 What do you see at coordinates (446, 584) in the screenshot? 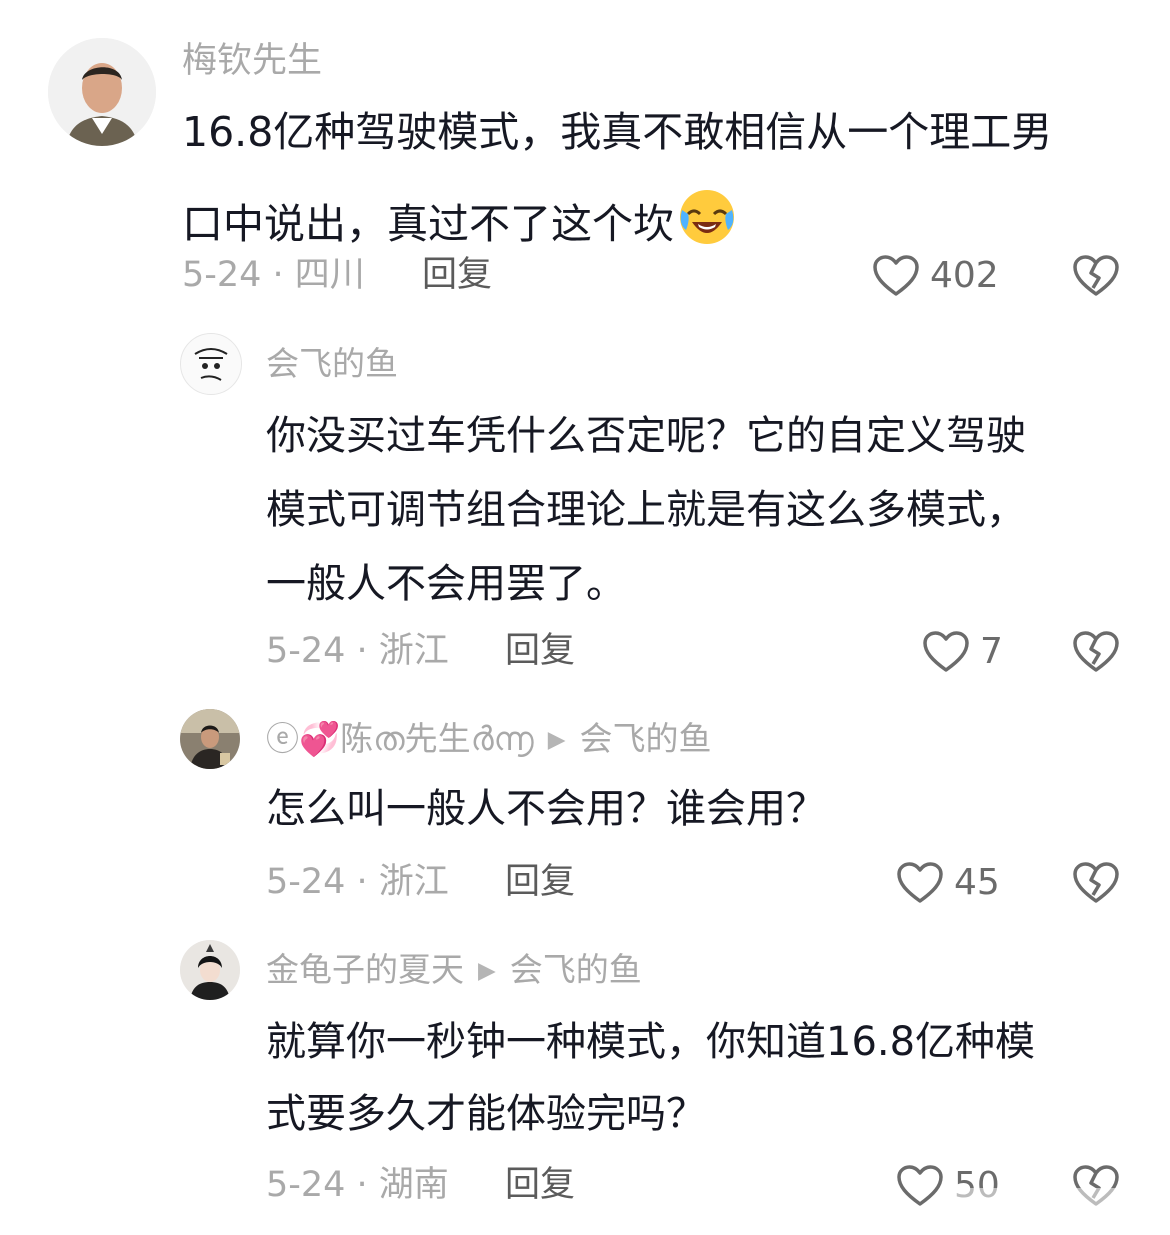
I see `comment-line: 一般人不会用罢了。` at bounding box center [446, 584].